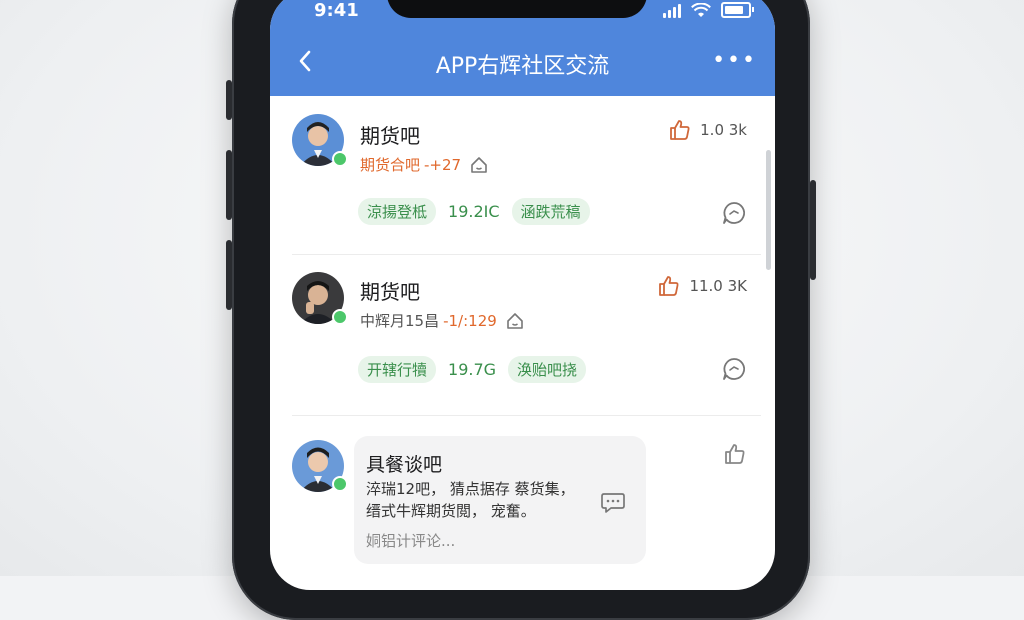  Describe the element at coordinates (336, 10) in the screenshot. I see `status-time: 9:41` at that location.